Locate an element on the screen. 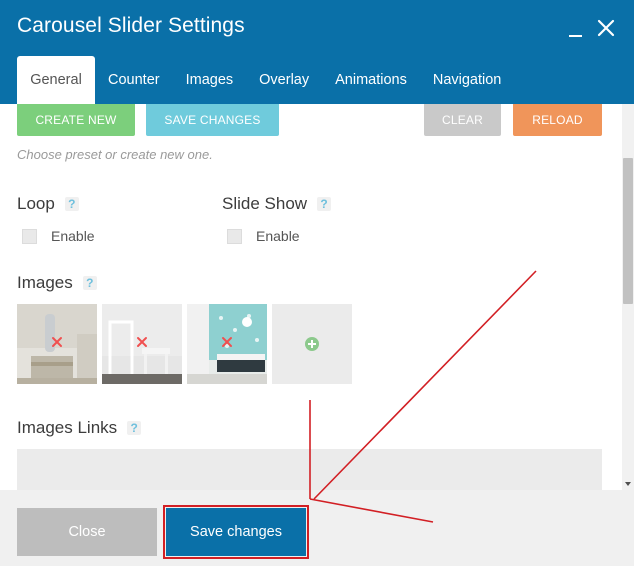 The image size is (634, 566). close-button: Close is located at coordinates (87, 532).